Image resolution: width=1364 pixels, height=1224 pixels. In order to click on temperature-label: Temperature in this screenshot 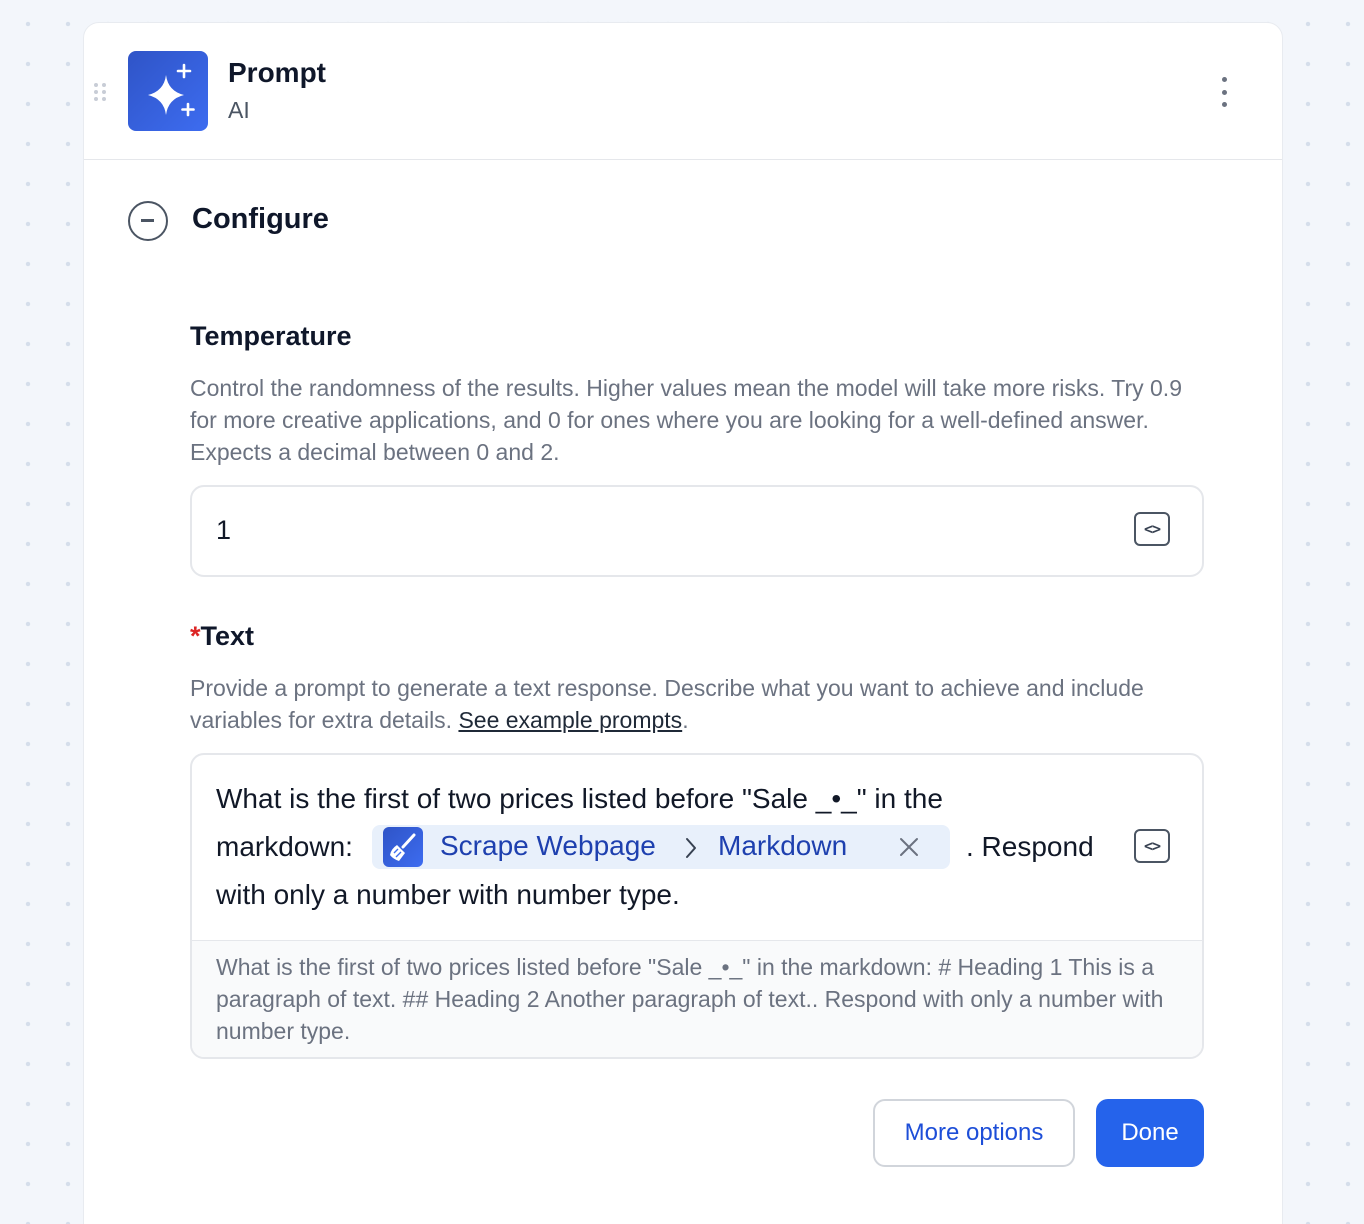, I will do `click(271, 336)`.